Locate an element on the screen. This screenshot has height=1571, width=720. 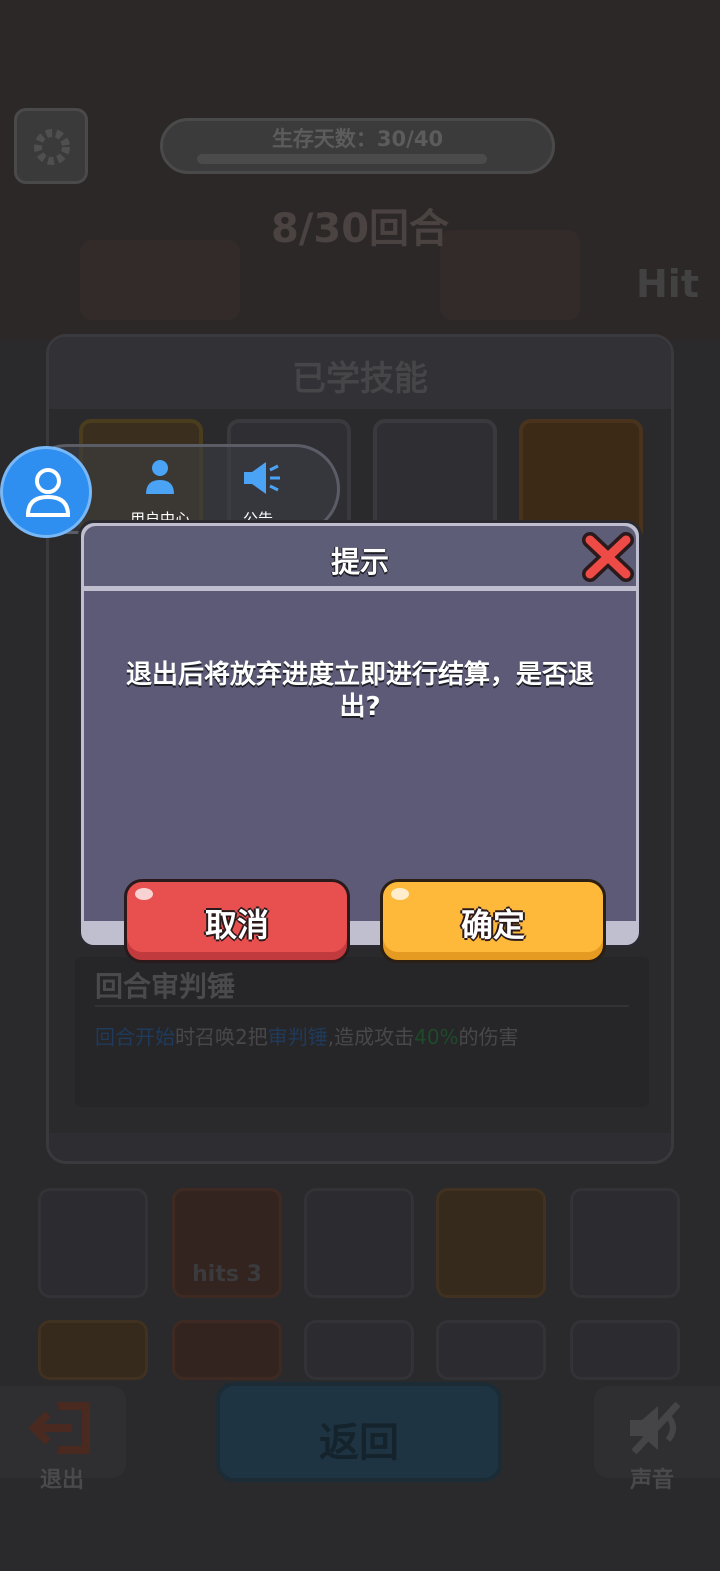
skill-desc-weapon: 审判锤 is located at coordinates (297, 1037).